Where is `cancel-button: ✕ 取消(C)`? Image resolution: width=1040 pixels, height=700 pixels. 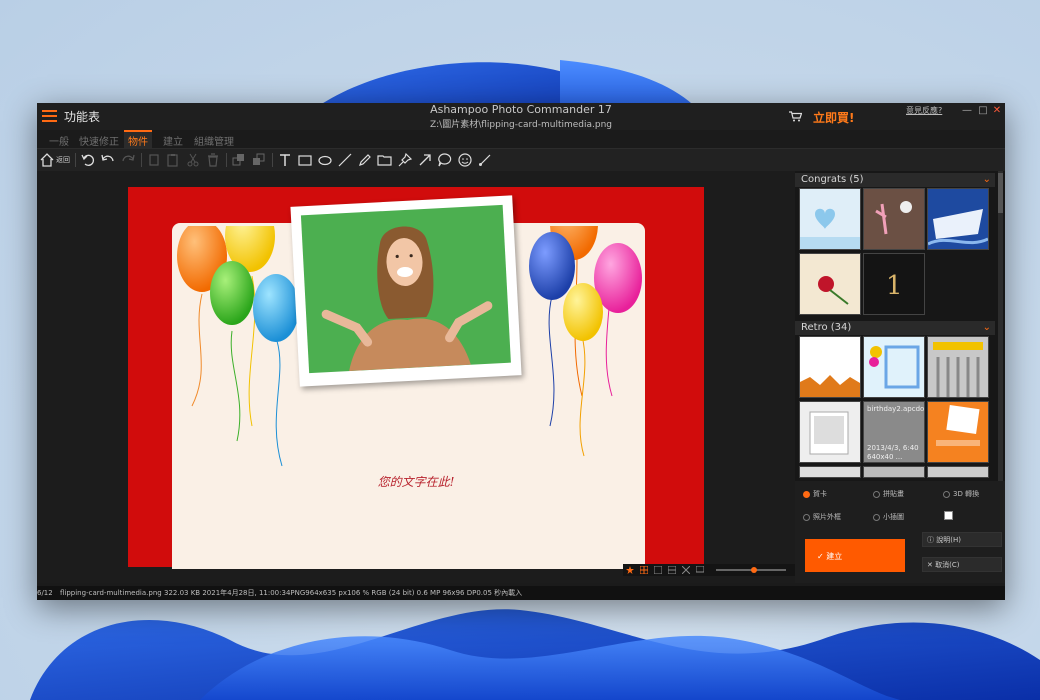 cancel-button: ✕ 取消(C) is located at coordinates (962, 564).